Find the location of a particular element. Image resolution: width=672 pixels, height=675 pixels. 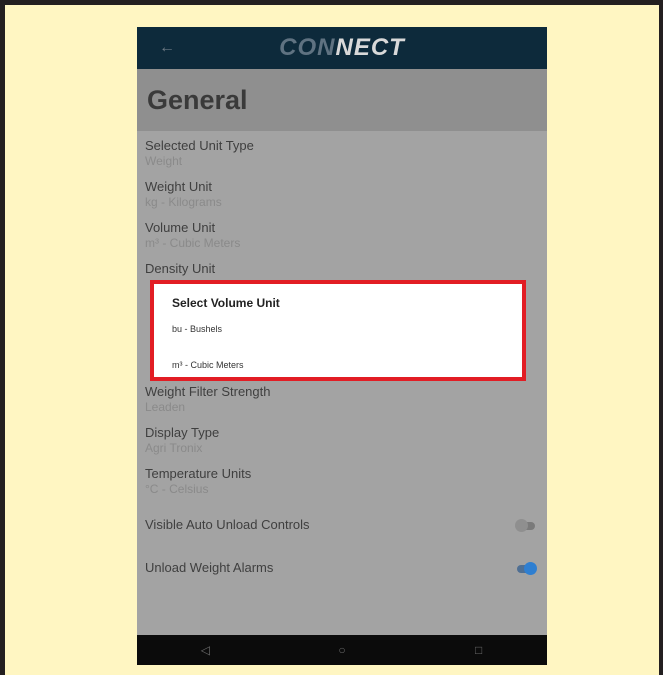

nav-home-icon: ○ is located at coordinates (342, 650).